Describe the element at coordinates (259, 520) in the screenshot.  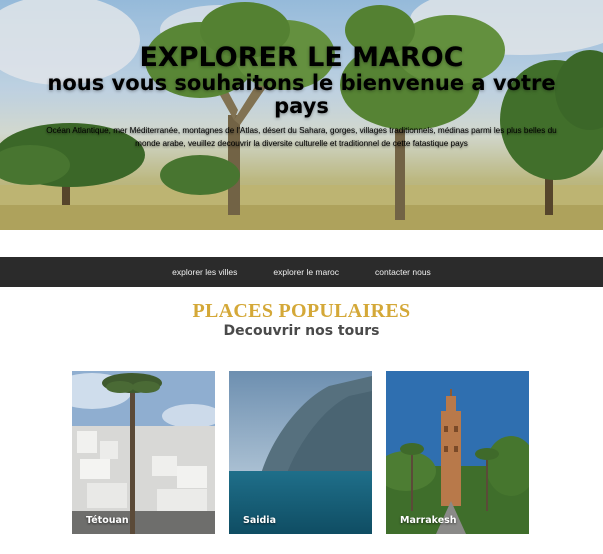
I see `card-label-saidia: Saidia` at that location.